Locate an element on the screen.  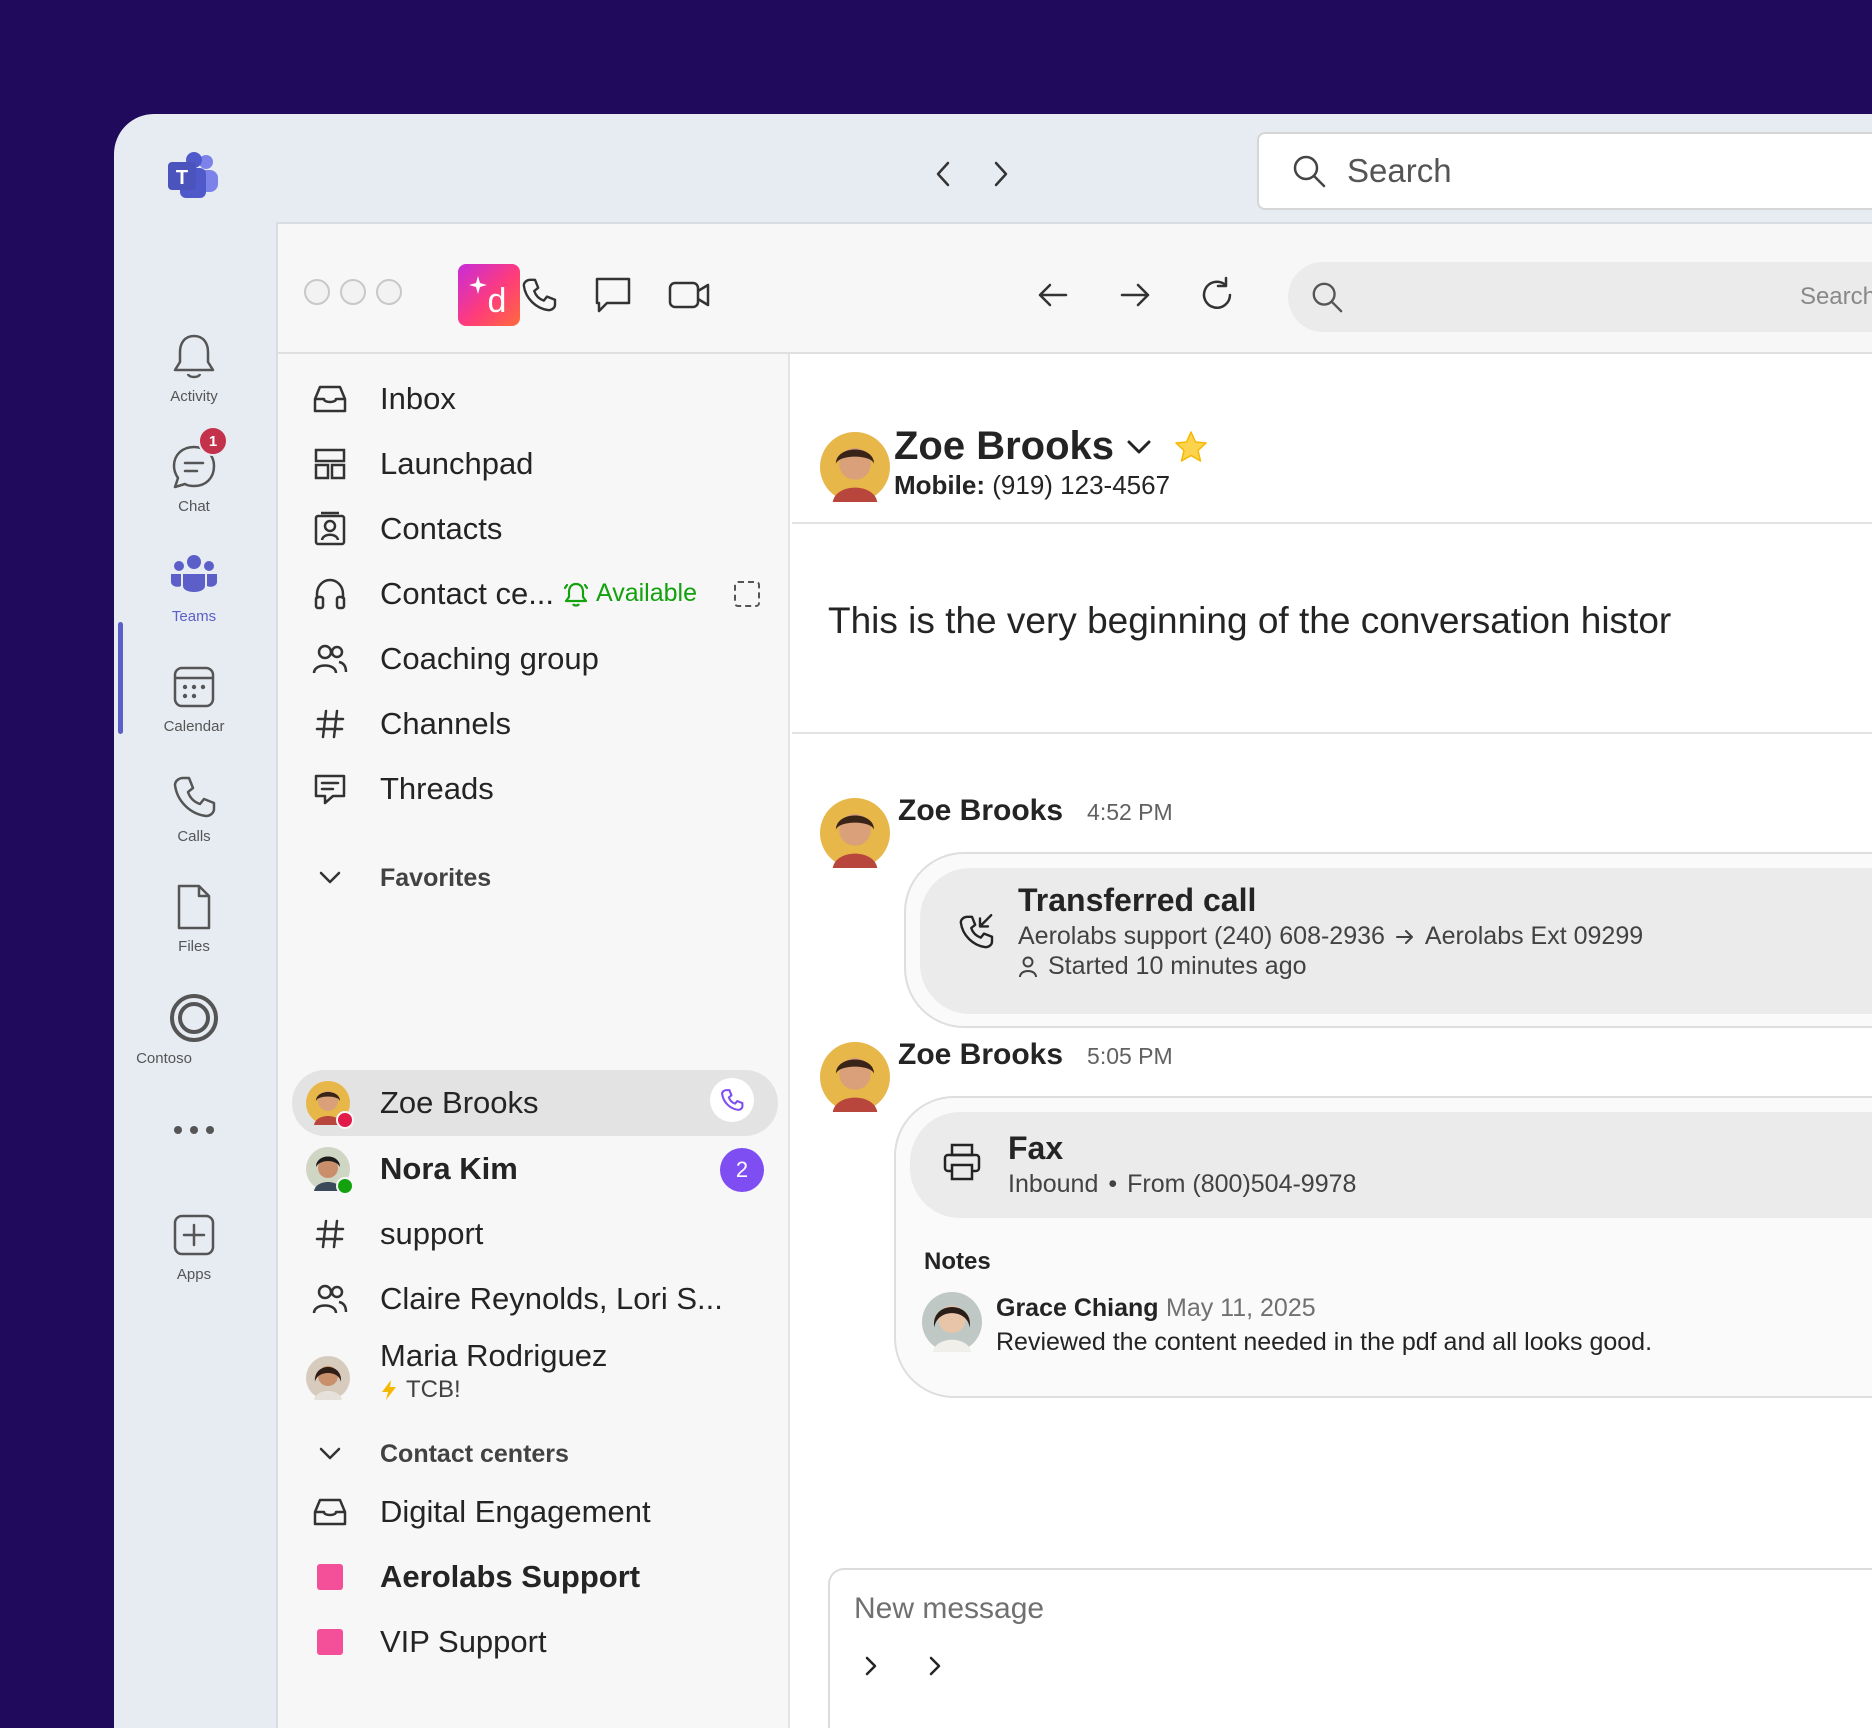
rail-label: Calls is located at coordinates (194, 836).